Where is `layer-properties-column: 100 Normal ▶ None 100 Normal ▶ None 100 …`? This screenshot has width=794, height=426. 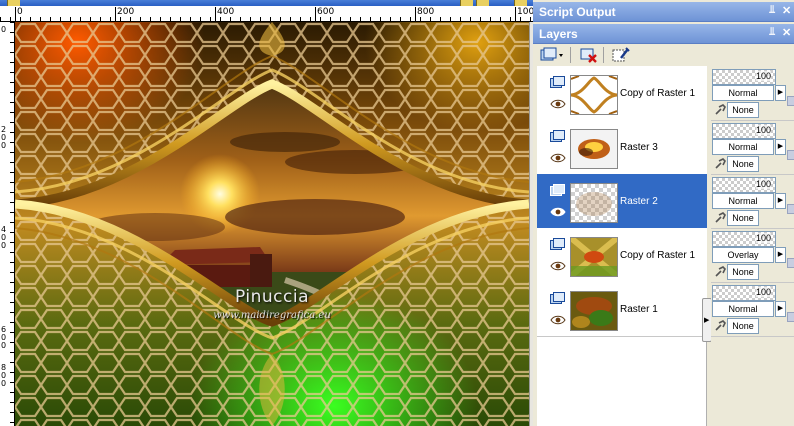
layer-properties-column: 100 Normal ▶ None 100 Normal ▶ None 100 … is located at coordinates (752, 246).